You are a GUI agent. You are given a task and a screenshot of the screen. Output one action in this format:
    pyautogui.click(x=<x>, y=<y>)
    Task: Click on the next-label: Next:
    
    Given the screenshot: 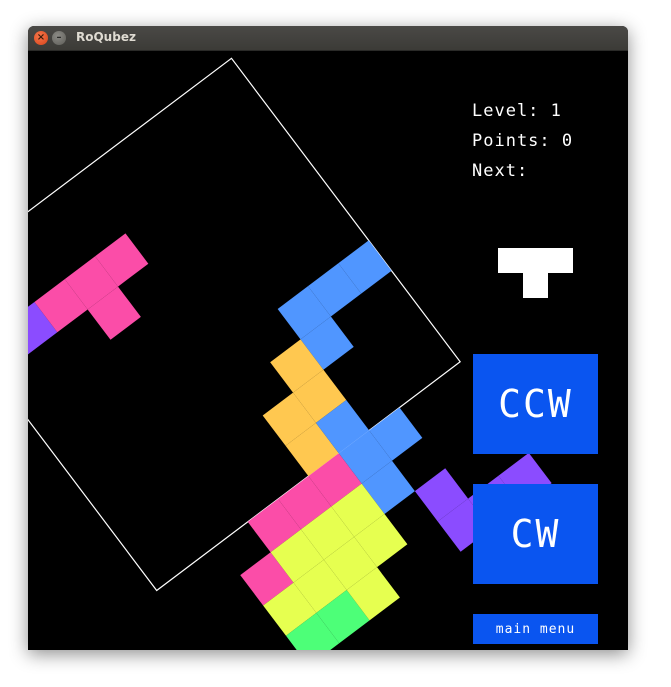 What is the action you would take?
    pyautogui.click(x=500, y=171)
    